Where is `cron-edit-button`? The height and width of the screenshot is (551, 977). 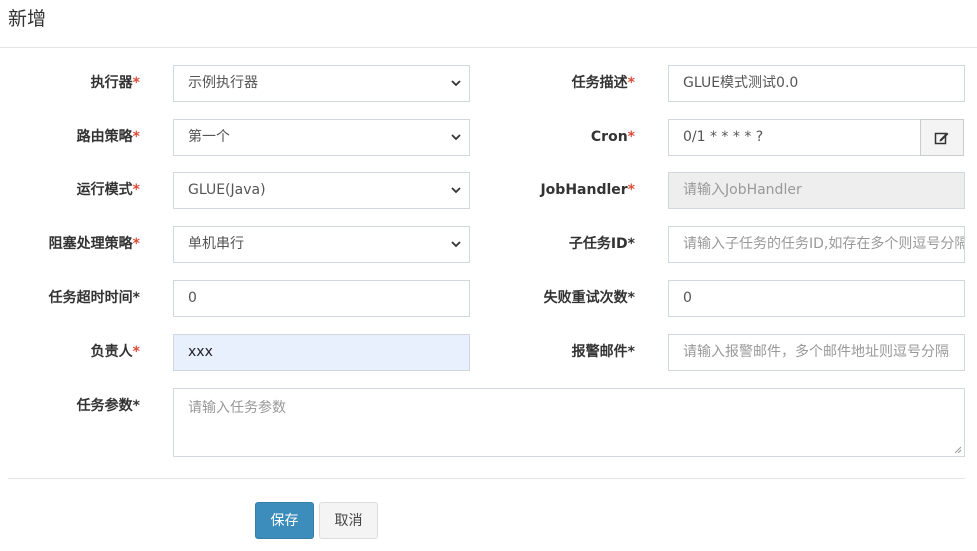
cron-edit-button is located at coordinates (942, 137).